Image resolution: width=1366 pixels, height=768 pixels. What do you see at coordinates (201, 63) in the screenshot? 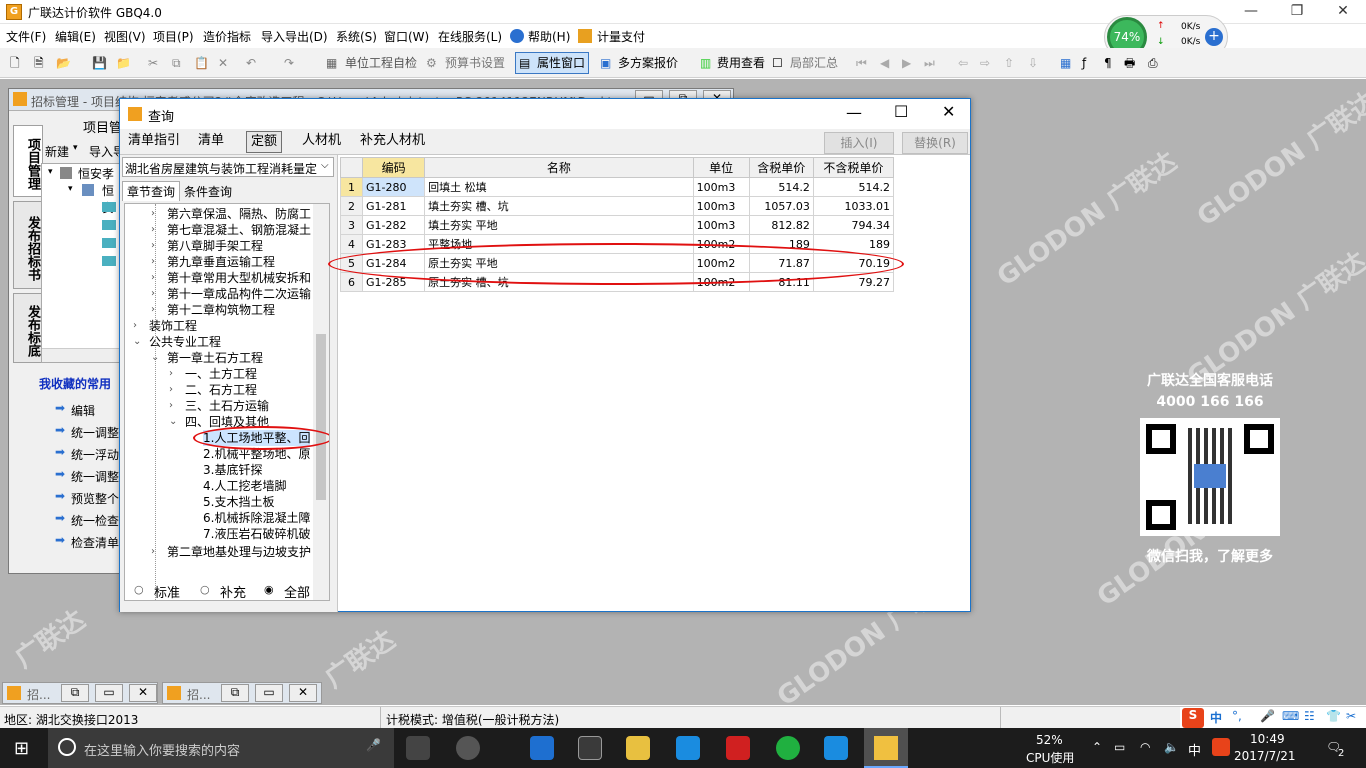
I see `paste-icon: 📋` at bounding box center [201, 63].